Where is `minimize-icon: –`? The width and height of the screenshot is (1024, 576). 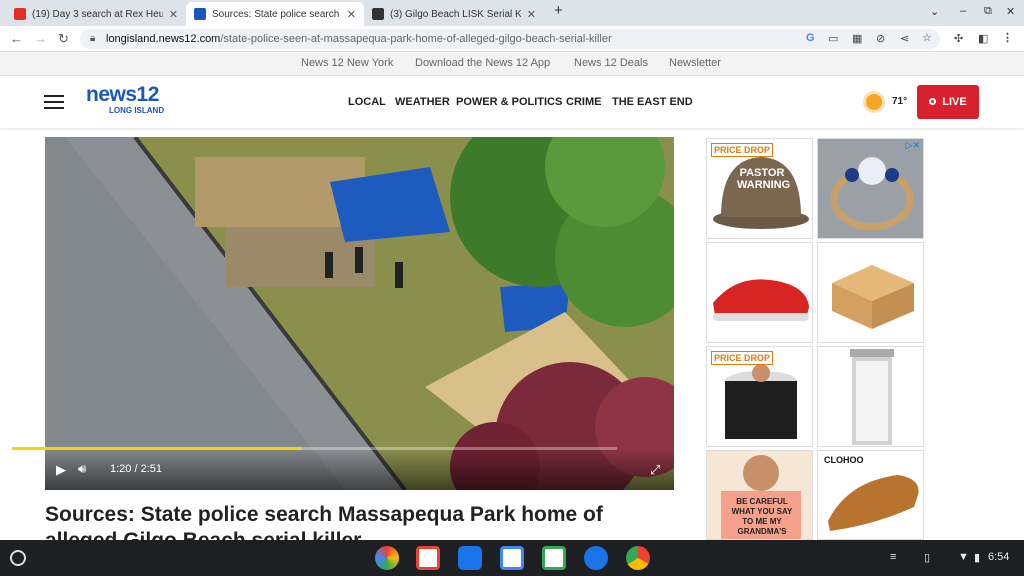
minimize-icon: – is located at coordinates (963, 11).